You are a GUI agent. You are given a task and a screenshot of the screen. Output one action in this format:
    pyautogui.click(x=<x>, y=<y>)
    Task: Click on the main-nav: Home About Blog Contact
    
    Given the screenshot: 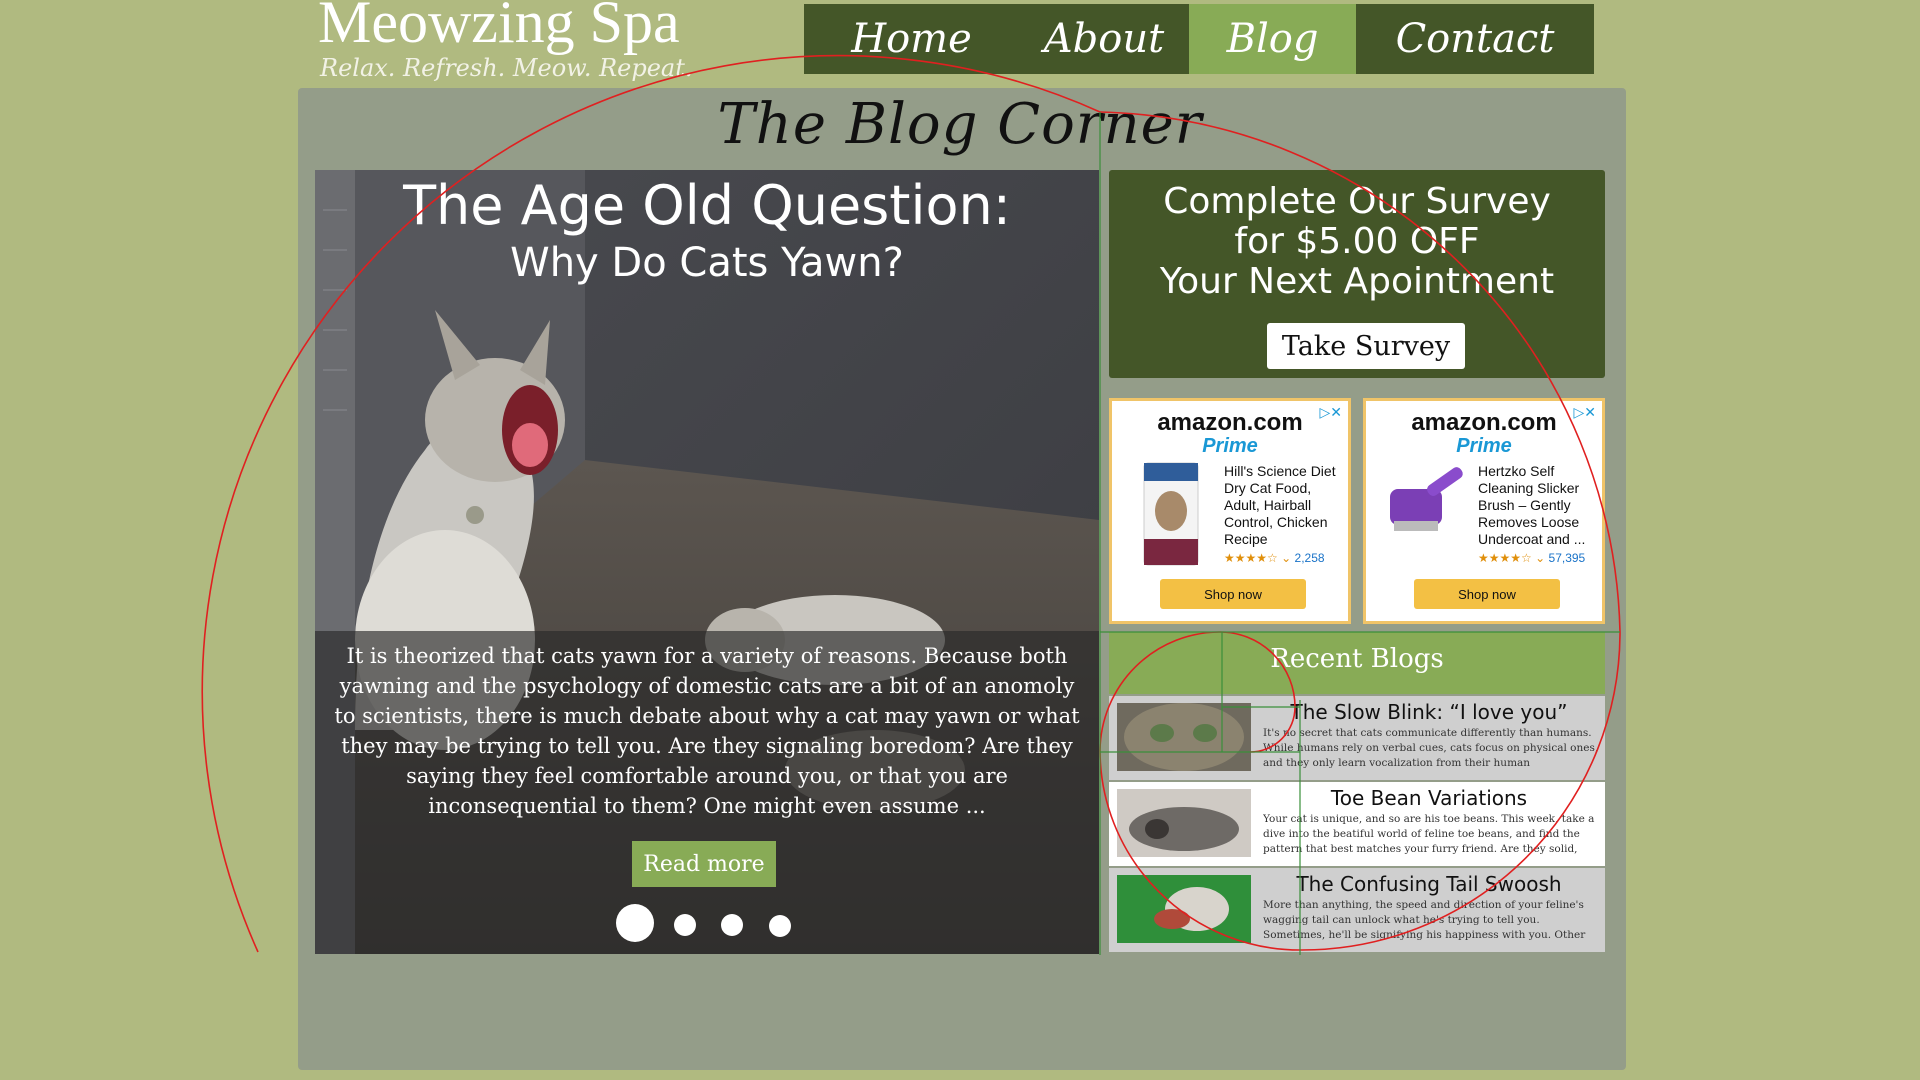 What is the action you would take?
    pyautogui.click(x=1199, y=39)
    